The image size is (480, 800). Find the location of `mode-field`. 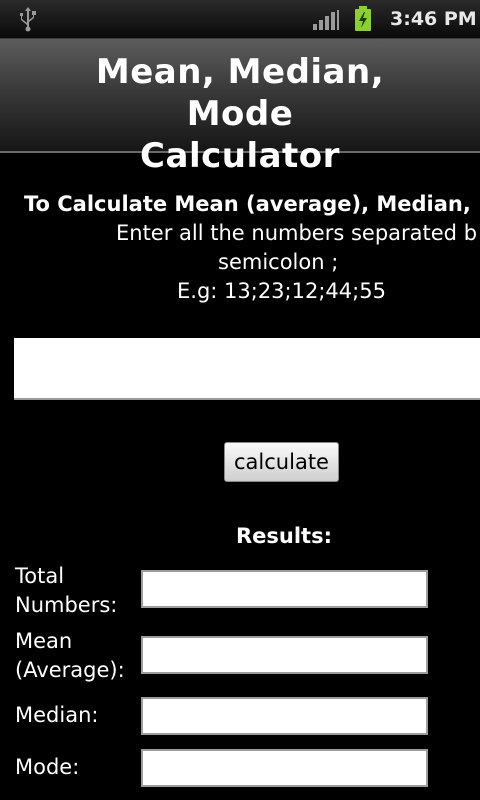

mode-field is located at coordinates (284, 768).